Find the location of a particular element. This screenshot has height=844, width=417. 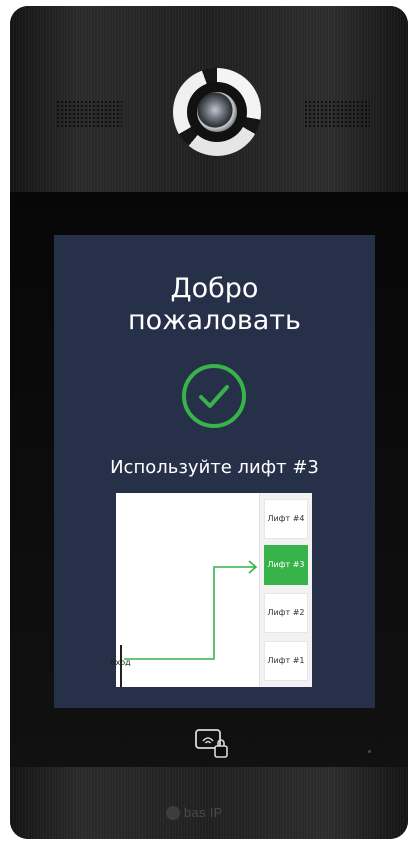

camera-icon is located at coordinates (217, 112).